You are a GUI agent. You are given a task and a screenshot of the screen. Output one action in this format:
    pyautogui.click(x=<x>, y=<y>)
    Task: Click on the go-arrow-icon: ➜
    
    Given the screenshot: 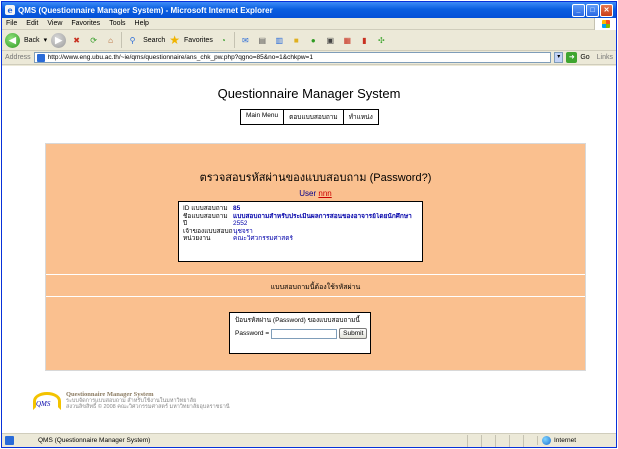 What is the action you would take?
    pyautogui.click(x=572, y=57)
    